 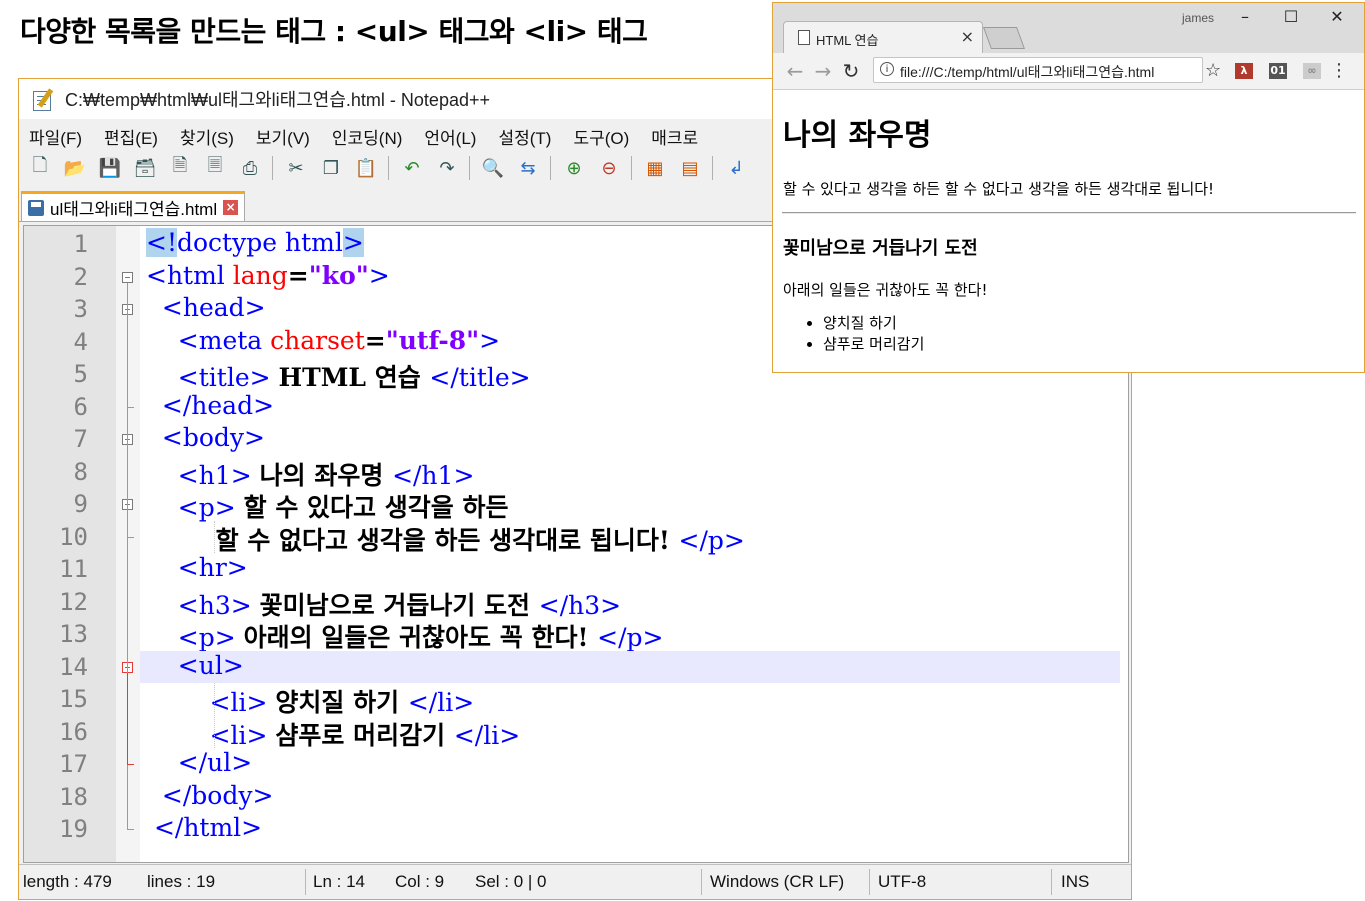 I want to click on line-number-gutter: 1 2 3 4 5 6 7 8 9 10 11 12 13 14 15 16 17 18 19, so click(x=70, y=544).